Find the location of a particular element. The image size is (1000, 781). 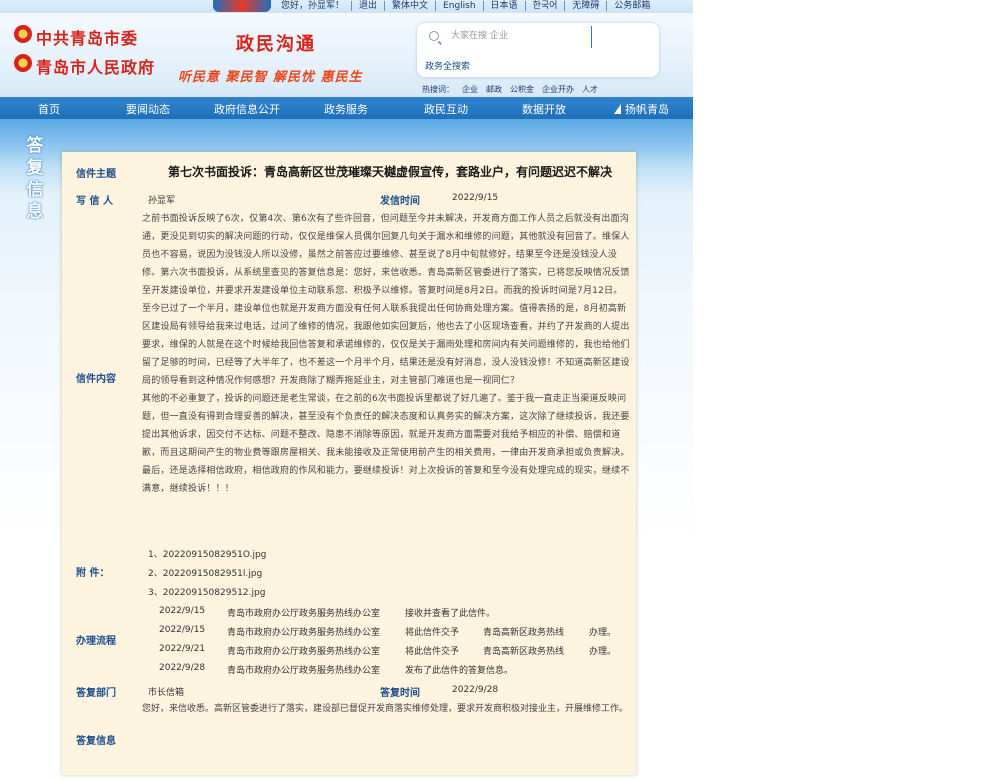

reply-dept-label: 答复部门 is located at coordinates (96, 693).